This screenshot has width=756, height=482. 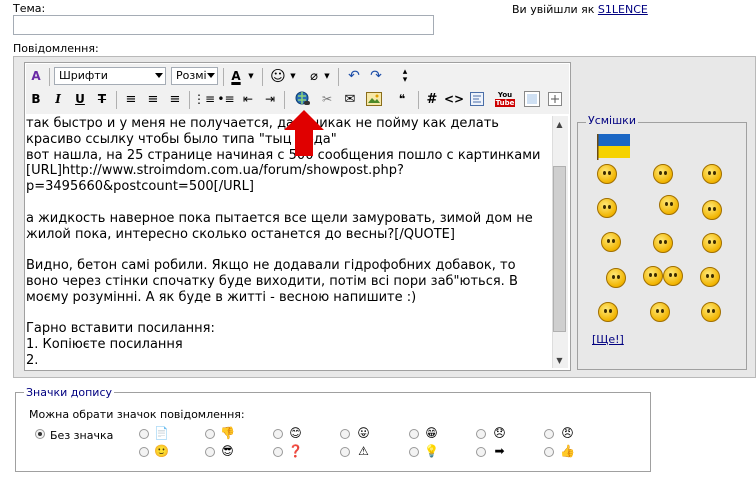 I want to click on smiles-legend: Усмішки, so click(x=612, y=120).